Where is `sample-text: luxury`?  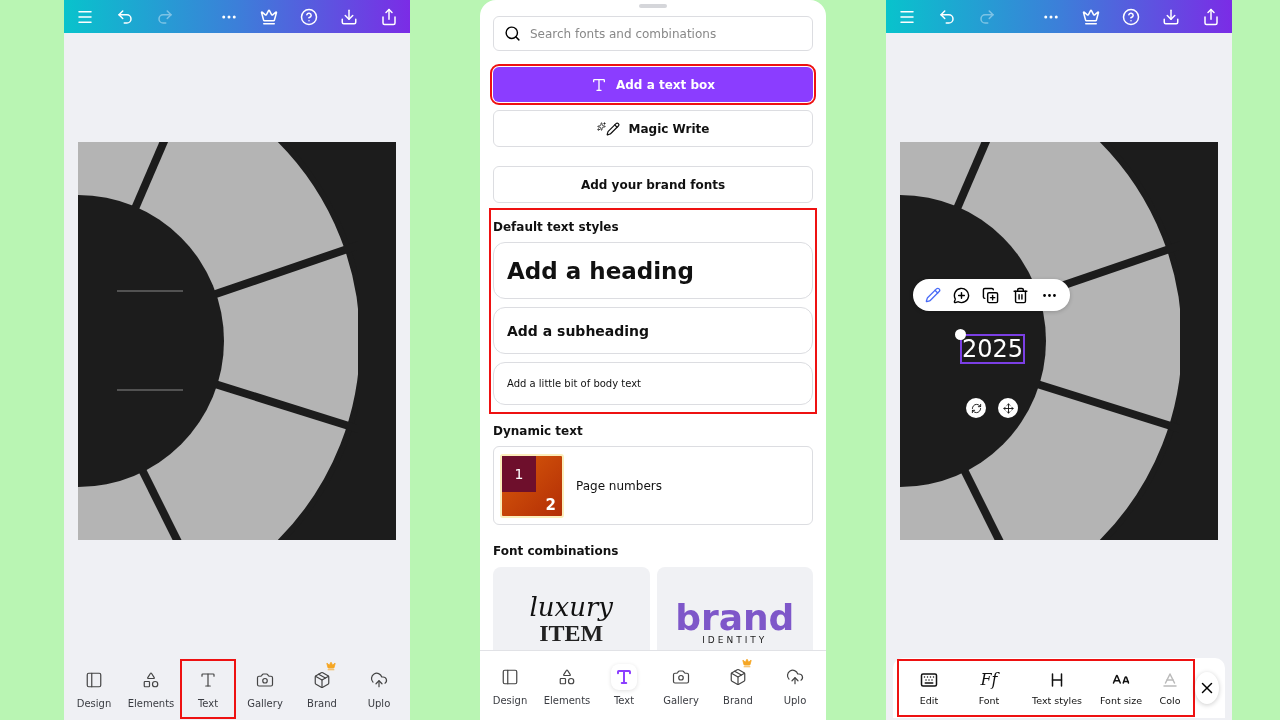 sample-text: luxury is located at coordinates (571, 606).